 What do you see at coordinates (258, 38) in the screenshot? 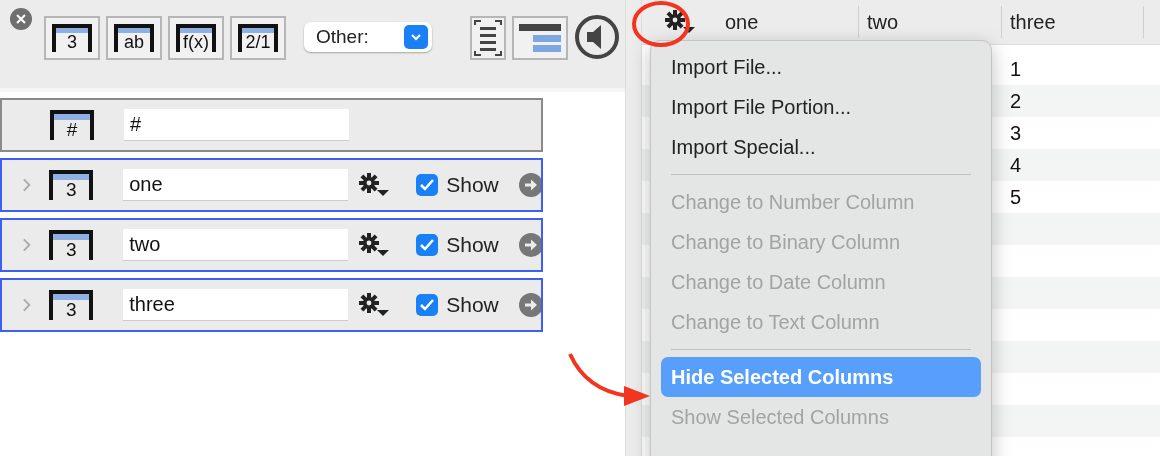
I see `column-type-button: 2/1` at bounding box center [258, 38].